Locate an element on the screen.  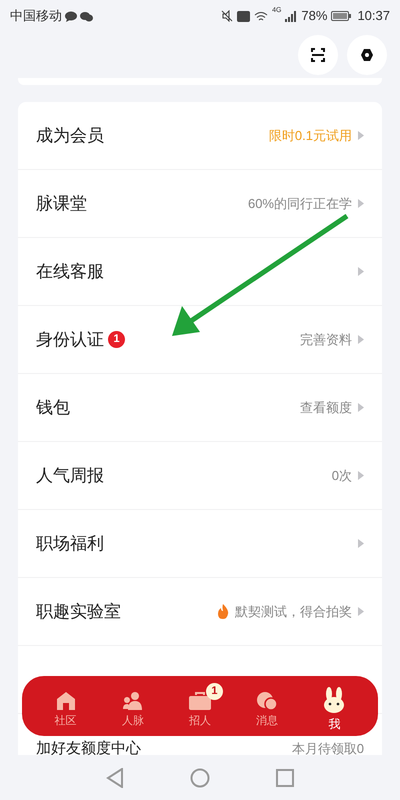
clock-time: 10:37 is located at coordinates (373, 16).